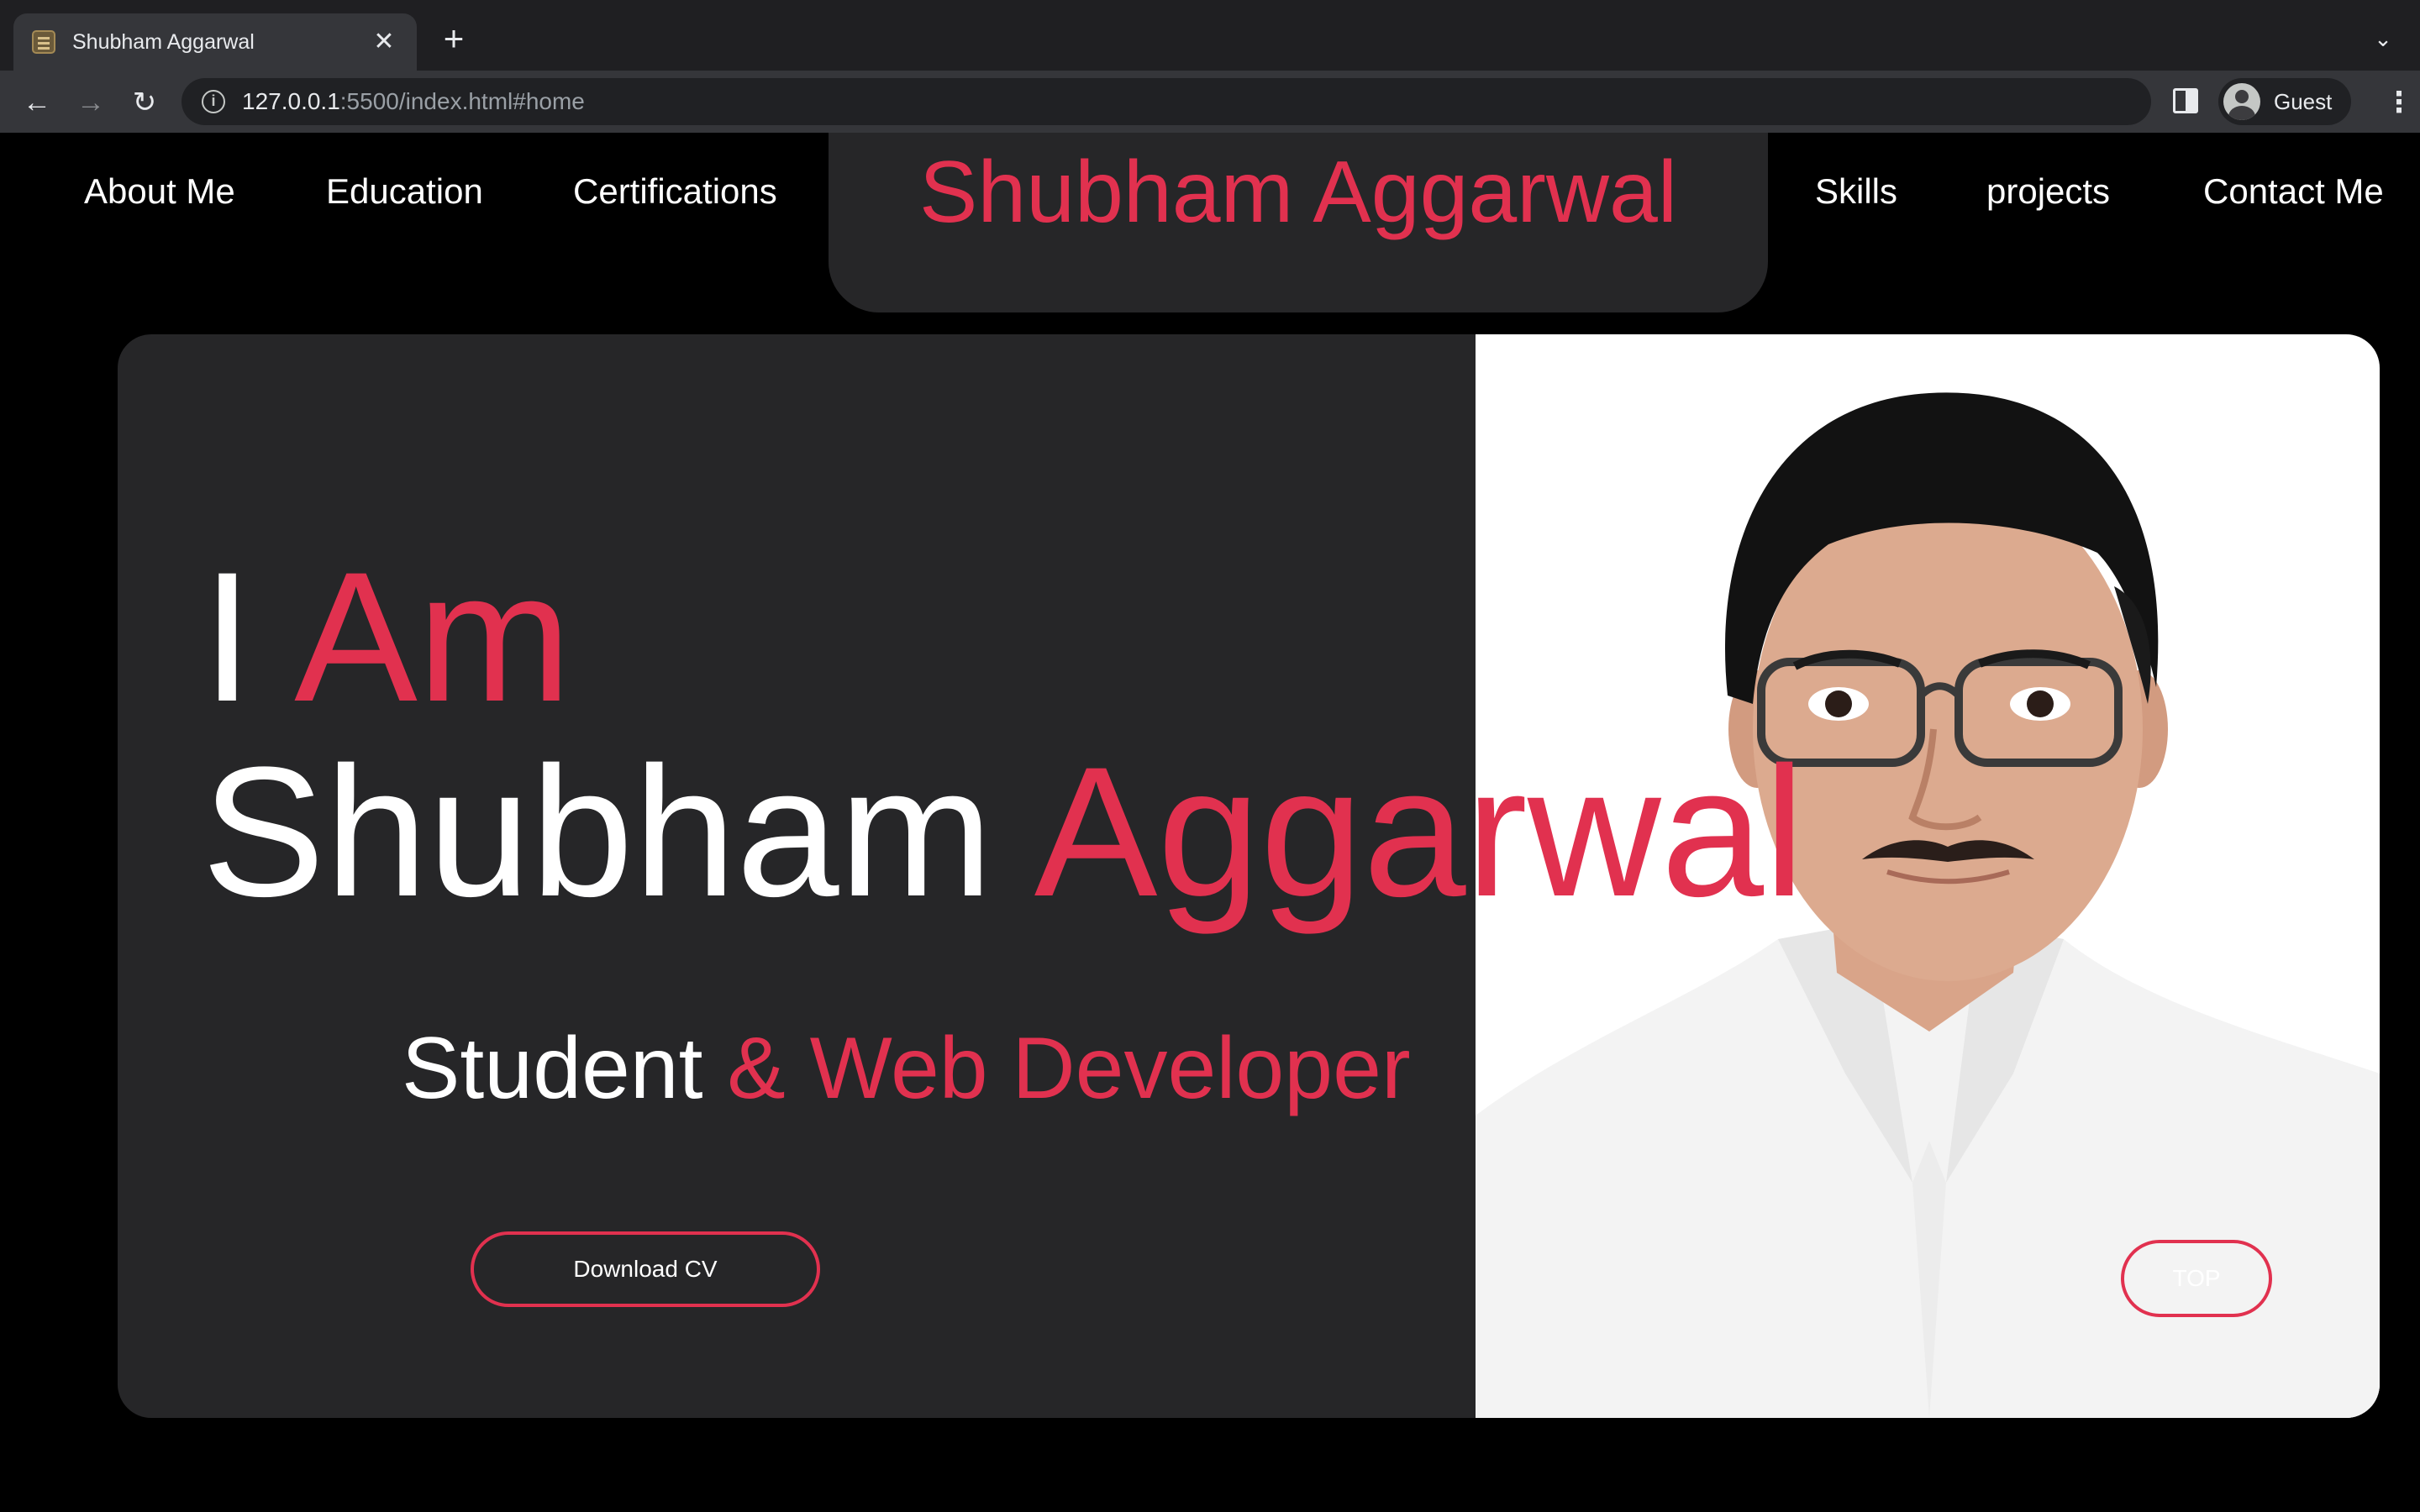  What do you see at coordinates (2399, 102) in the screenshot?
I see `browser-menu-icon: ⋮` at bounding box center [2399, 102].